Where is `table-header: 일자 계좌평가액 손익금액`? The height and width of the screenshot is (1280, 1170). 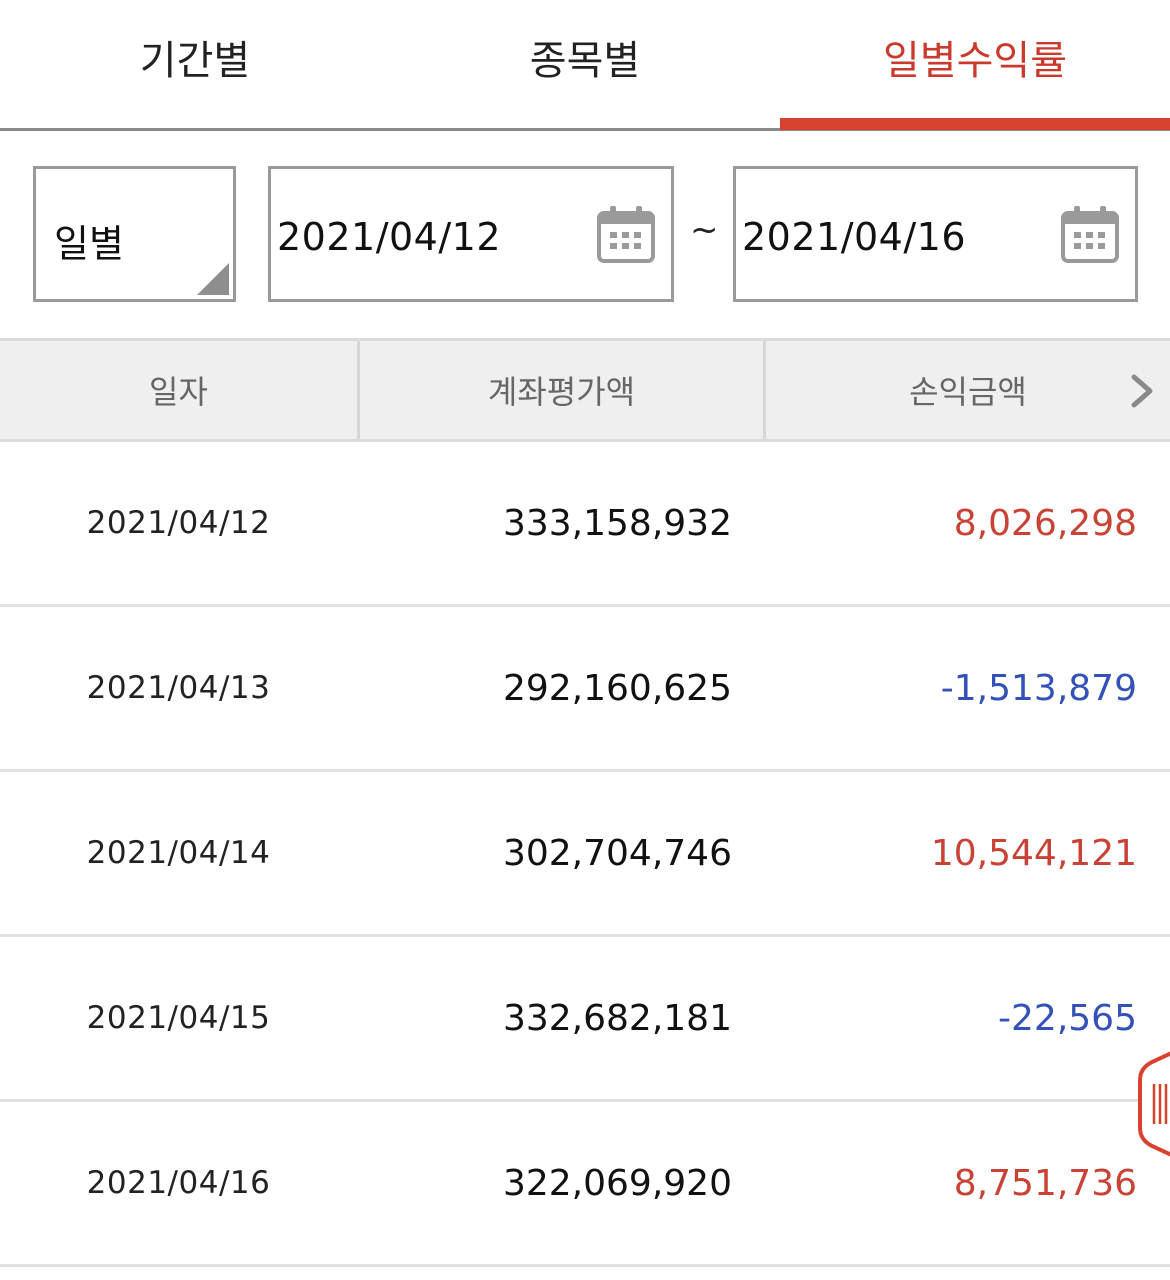
table-header: 일자 계좌평가액 손익금액 is located at coordinates (585, 390).